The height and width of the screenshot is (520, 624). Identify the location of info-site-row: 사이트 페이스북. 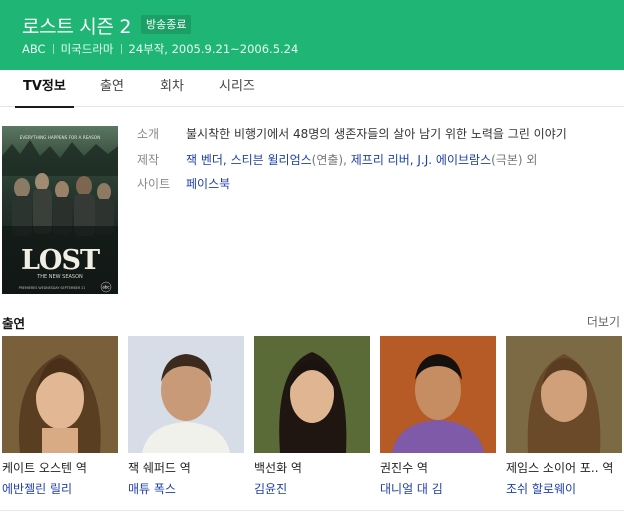
(183, 184).